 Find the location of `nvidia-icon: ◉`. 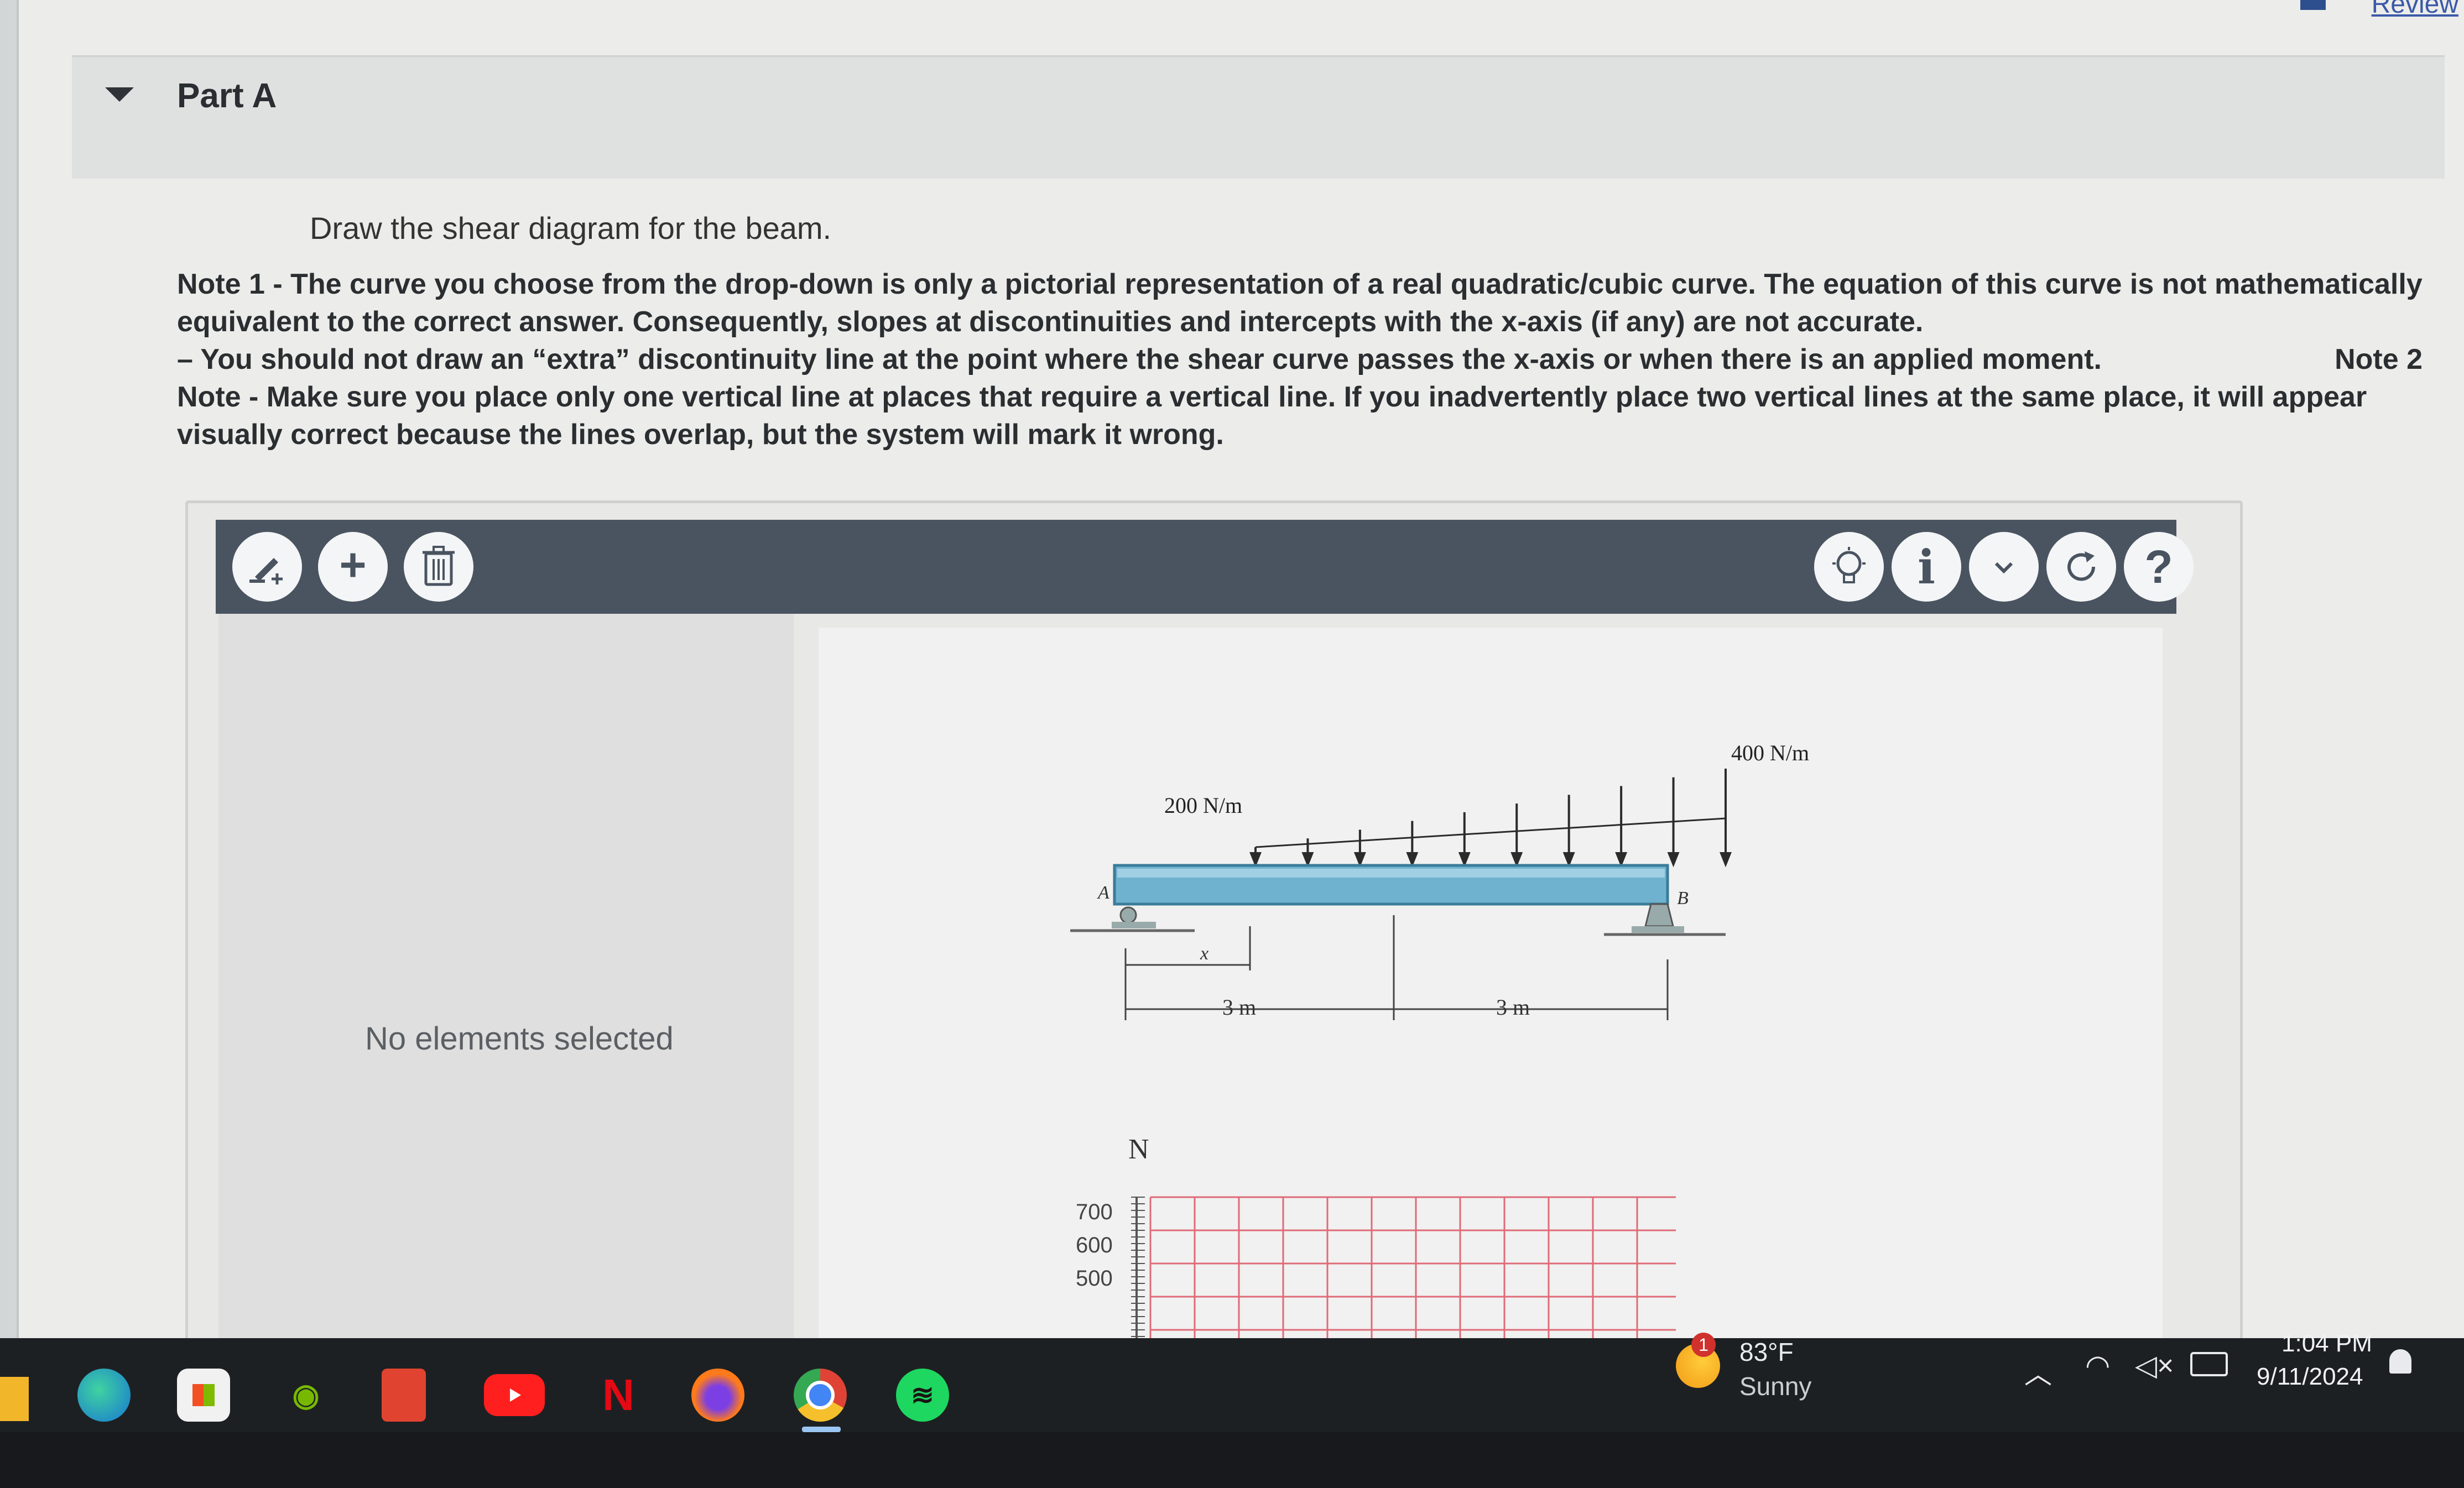

nvidia-icon: ◉ is located at coordinates (305, 1396).